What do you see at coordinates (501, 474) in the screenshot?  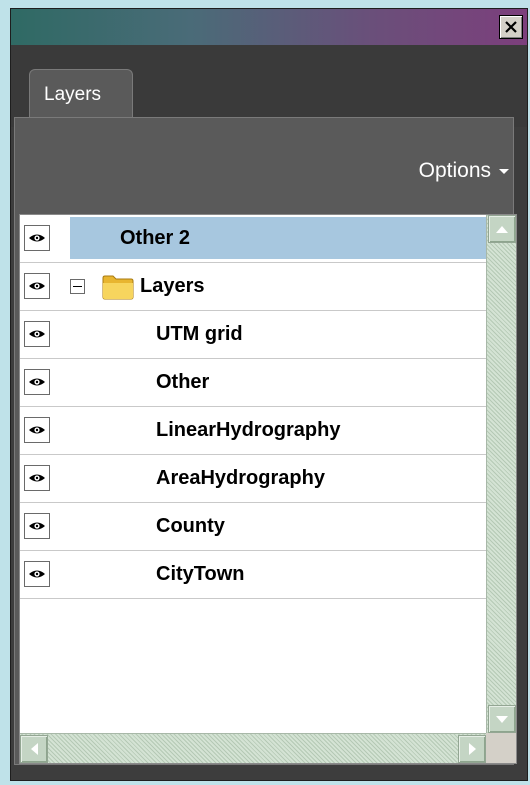 I see `vertical-scrollbar` at bounding box center [501, 474].